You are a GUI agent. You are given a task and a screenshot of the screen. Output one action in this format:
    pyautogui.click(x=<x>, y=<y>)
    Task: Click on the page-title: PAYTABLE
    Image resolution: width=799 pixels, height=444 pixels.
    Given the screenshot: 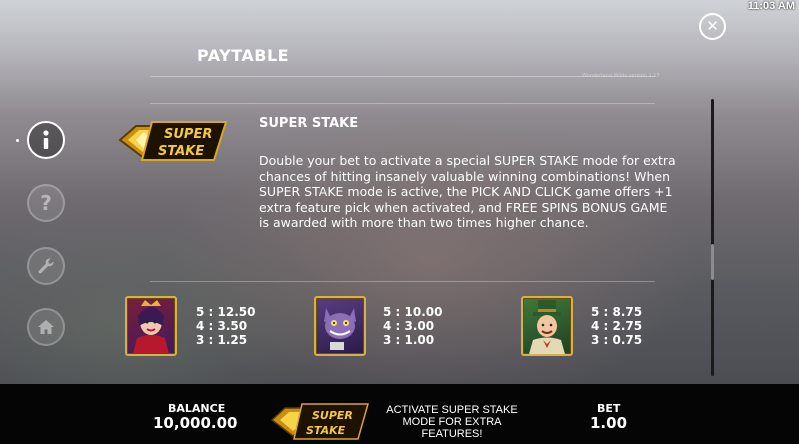 What is the action you would take?
    pyautogui.click(x=243, y=55)
    